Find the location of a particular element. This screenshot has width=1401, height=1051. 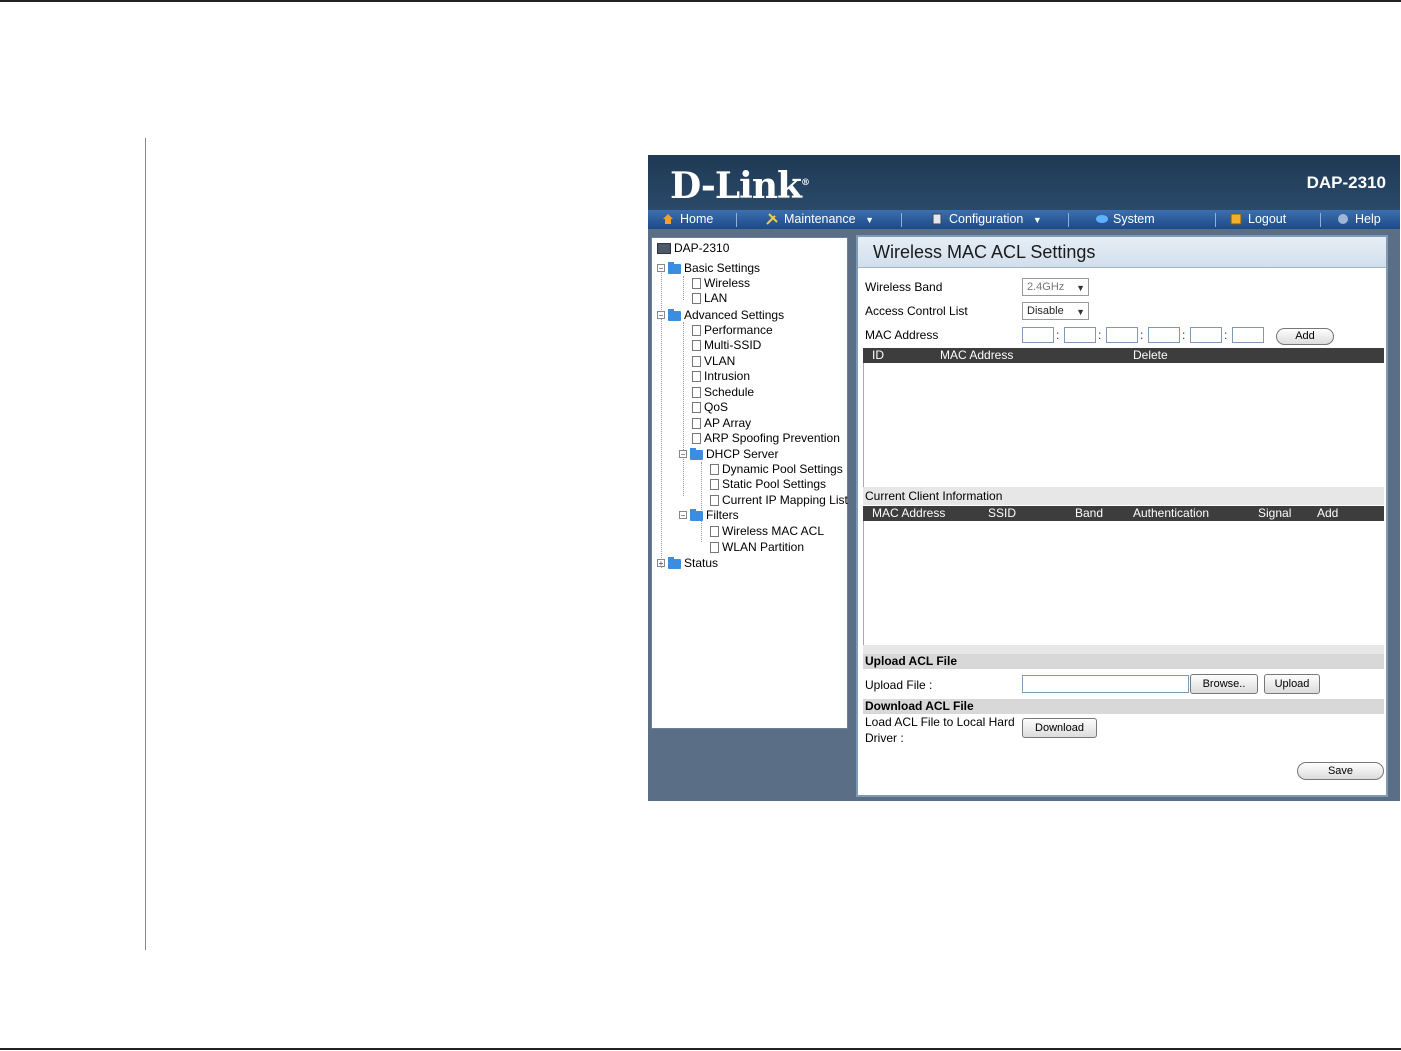

tree-wireless-mac-acl: Wireless MAC ACL is located at coordinates (767, 531).